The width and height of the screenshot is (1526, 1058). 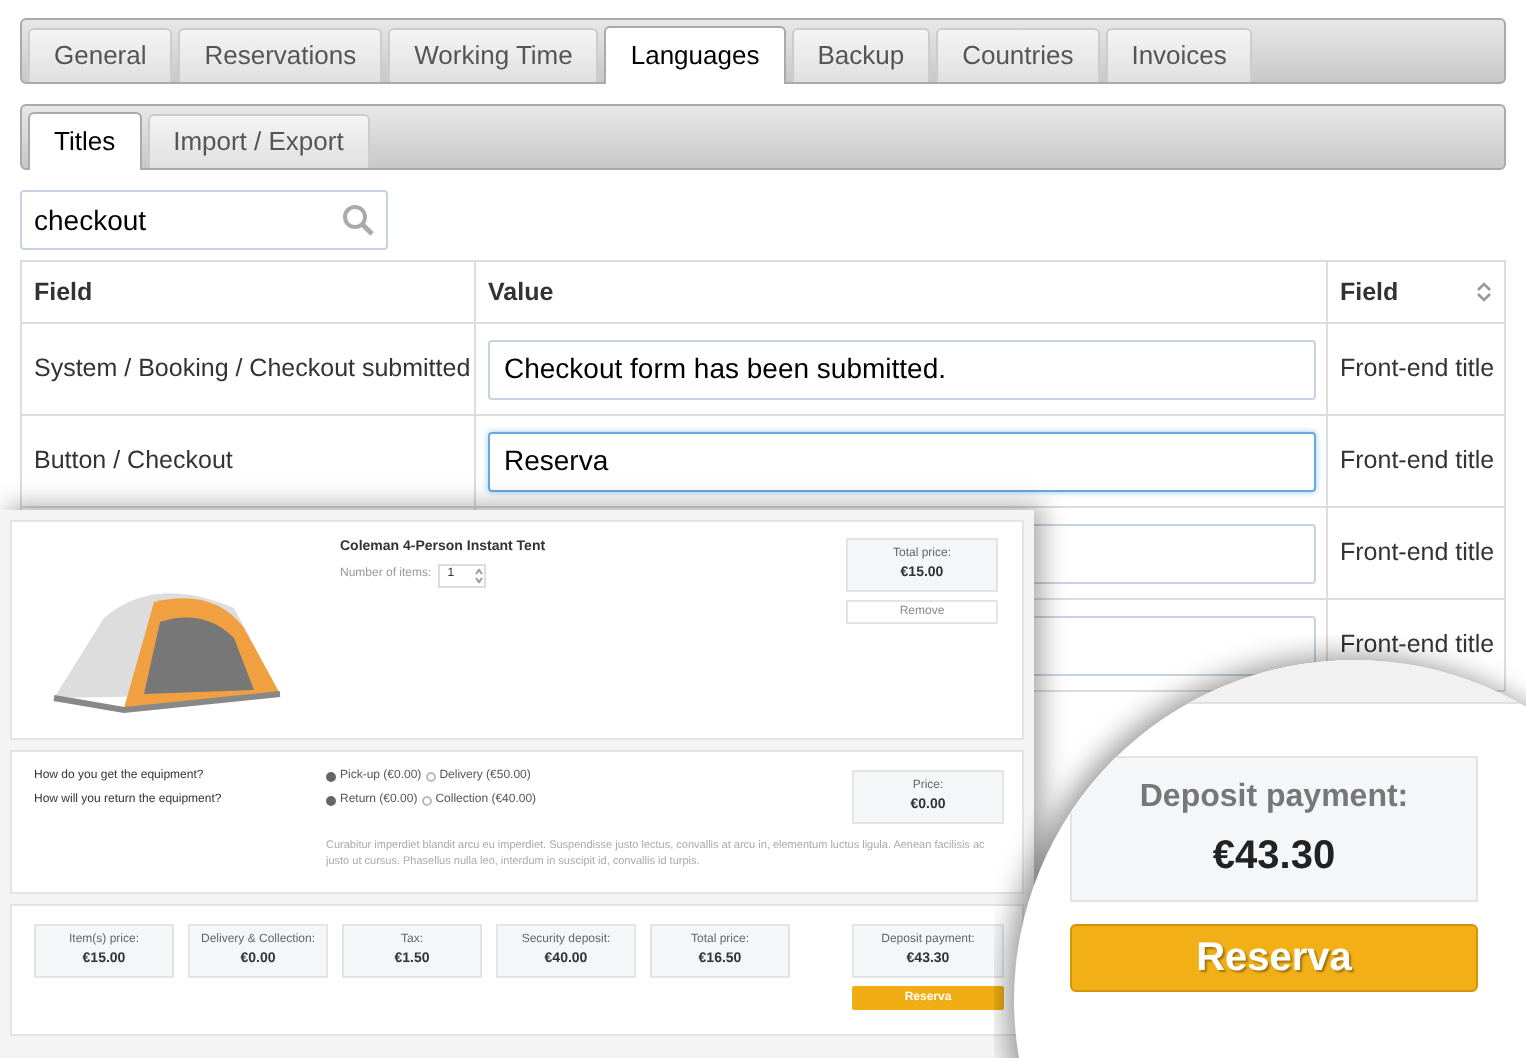 What do you see at coordinates (258, 141) in the screenshot?
I see `tab: Import / Export` at bounding box center [258, 141].